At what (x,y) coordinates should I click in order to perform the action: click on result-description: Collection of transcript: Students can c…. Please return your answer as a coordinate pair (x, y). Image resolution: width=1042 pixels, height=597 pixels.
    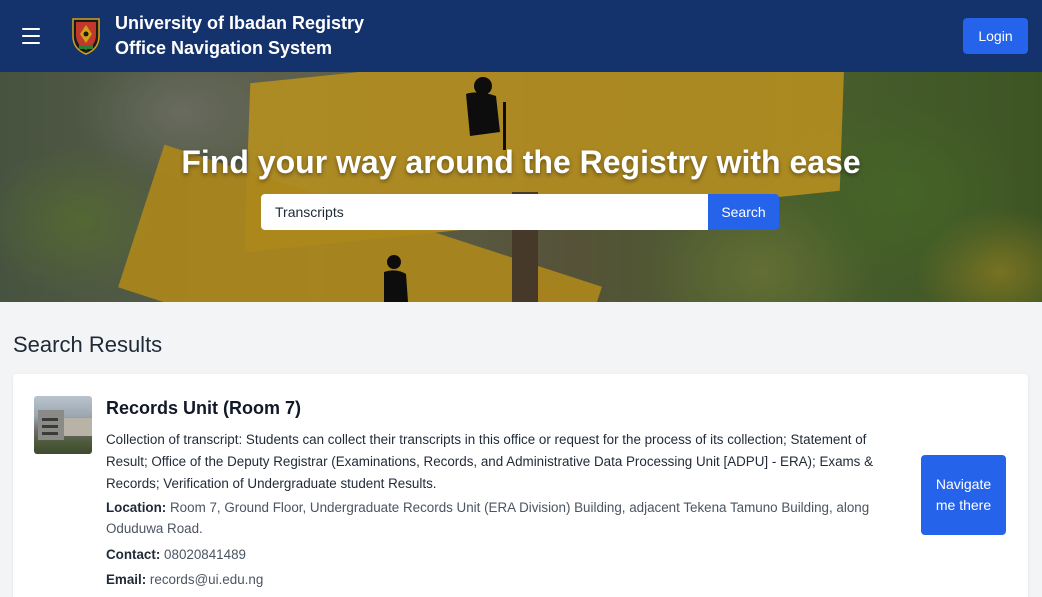
    Looking at the image, I should click on (490, 461).